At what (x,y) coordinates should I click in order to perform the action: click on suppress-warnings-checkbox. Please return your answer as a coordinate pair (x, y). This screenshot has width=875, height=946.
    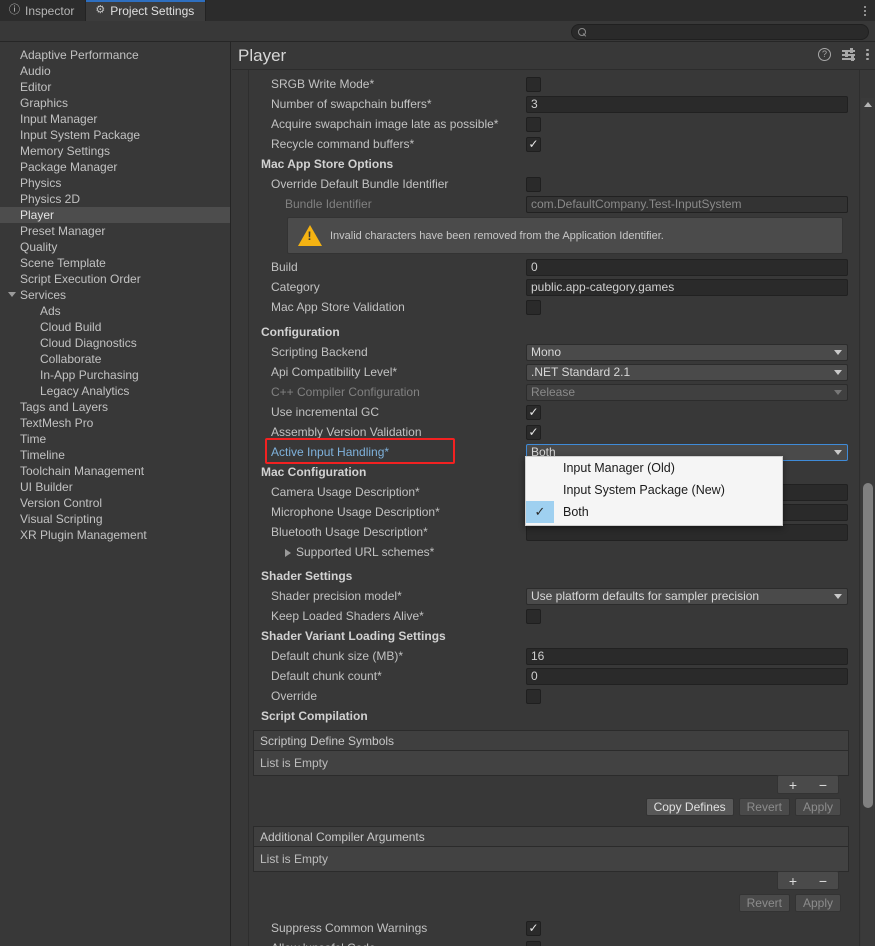
    Looking at the image, I should click on (533, 928).